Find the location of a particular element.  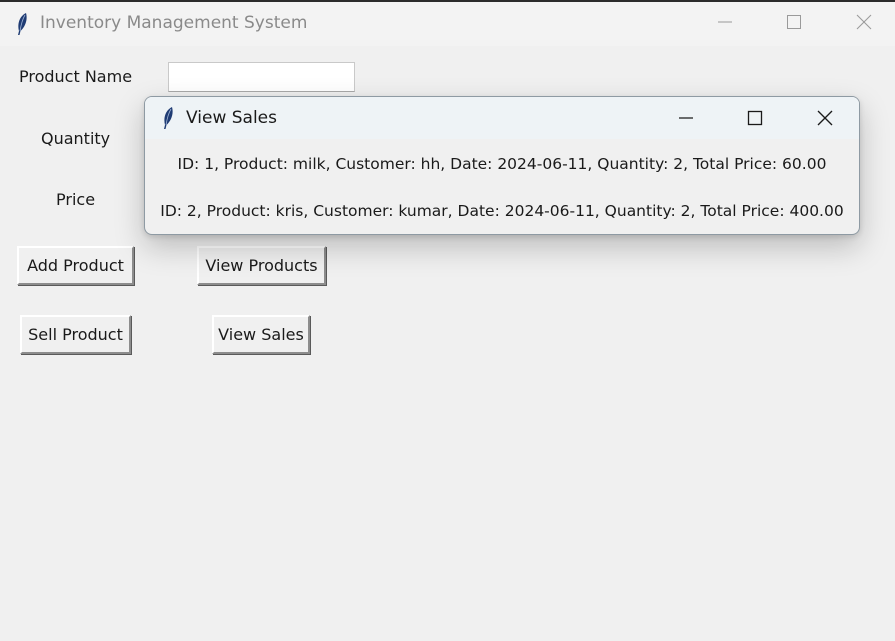

view-products-button: View Products is located at coordinates (261, 265).